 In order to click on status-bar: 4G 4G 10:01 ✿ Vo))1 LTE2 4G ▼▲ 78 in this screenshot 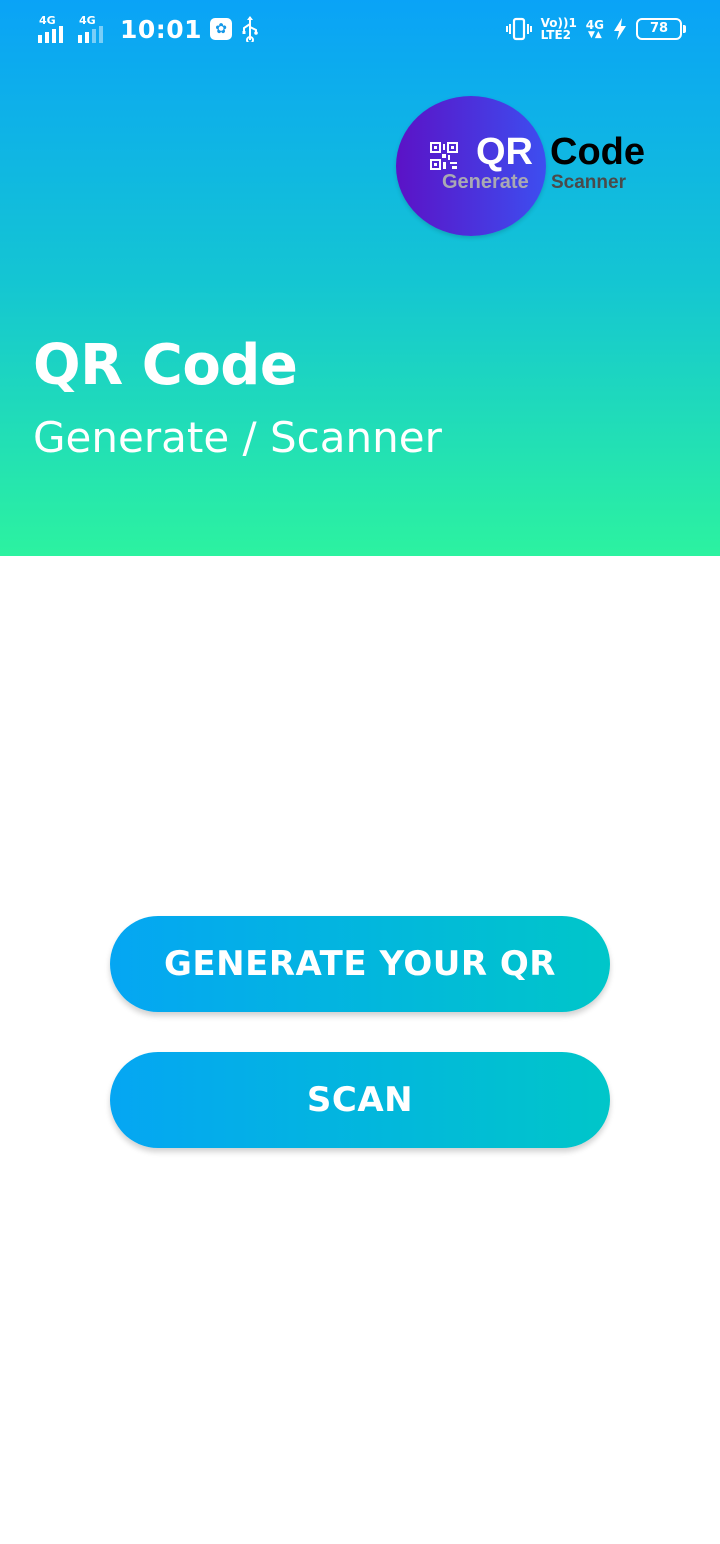, I will do `click(360, 28)`.